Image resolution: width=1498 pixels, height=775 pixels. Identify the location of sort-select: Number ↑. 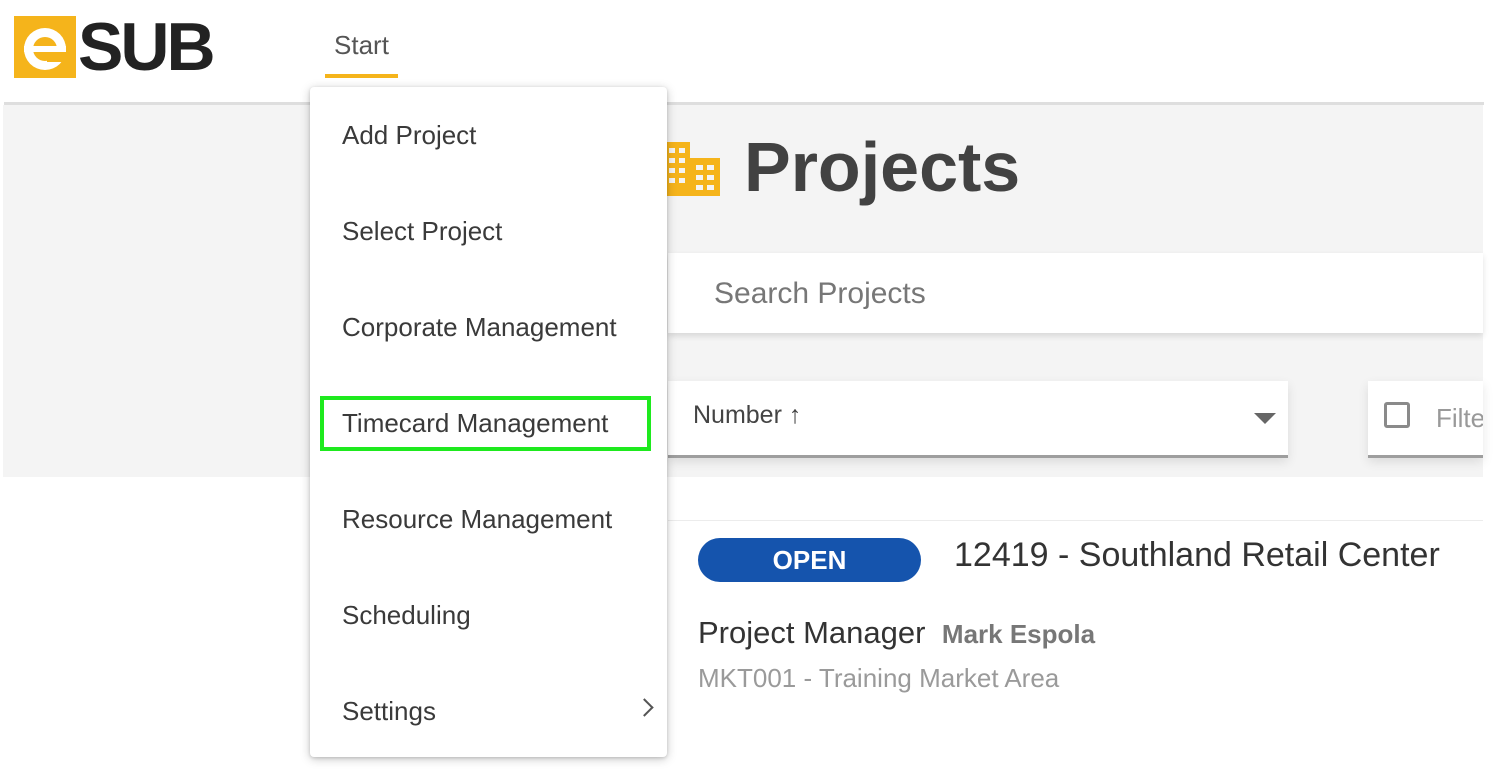
(978, 419).